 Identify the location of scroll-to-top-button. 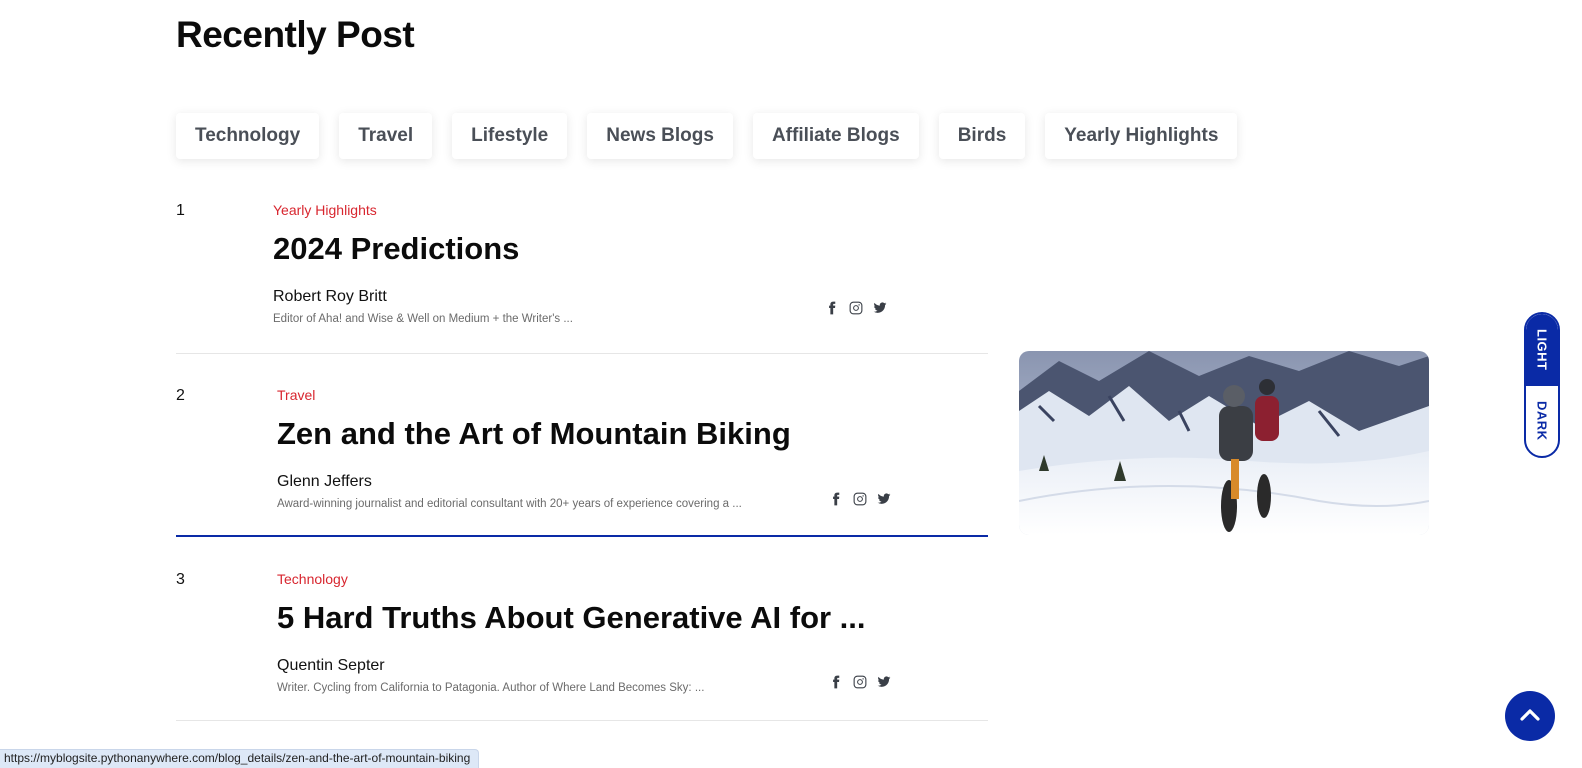
(1530, 716).